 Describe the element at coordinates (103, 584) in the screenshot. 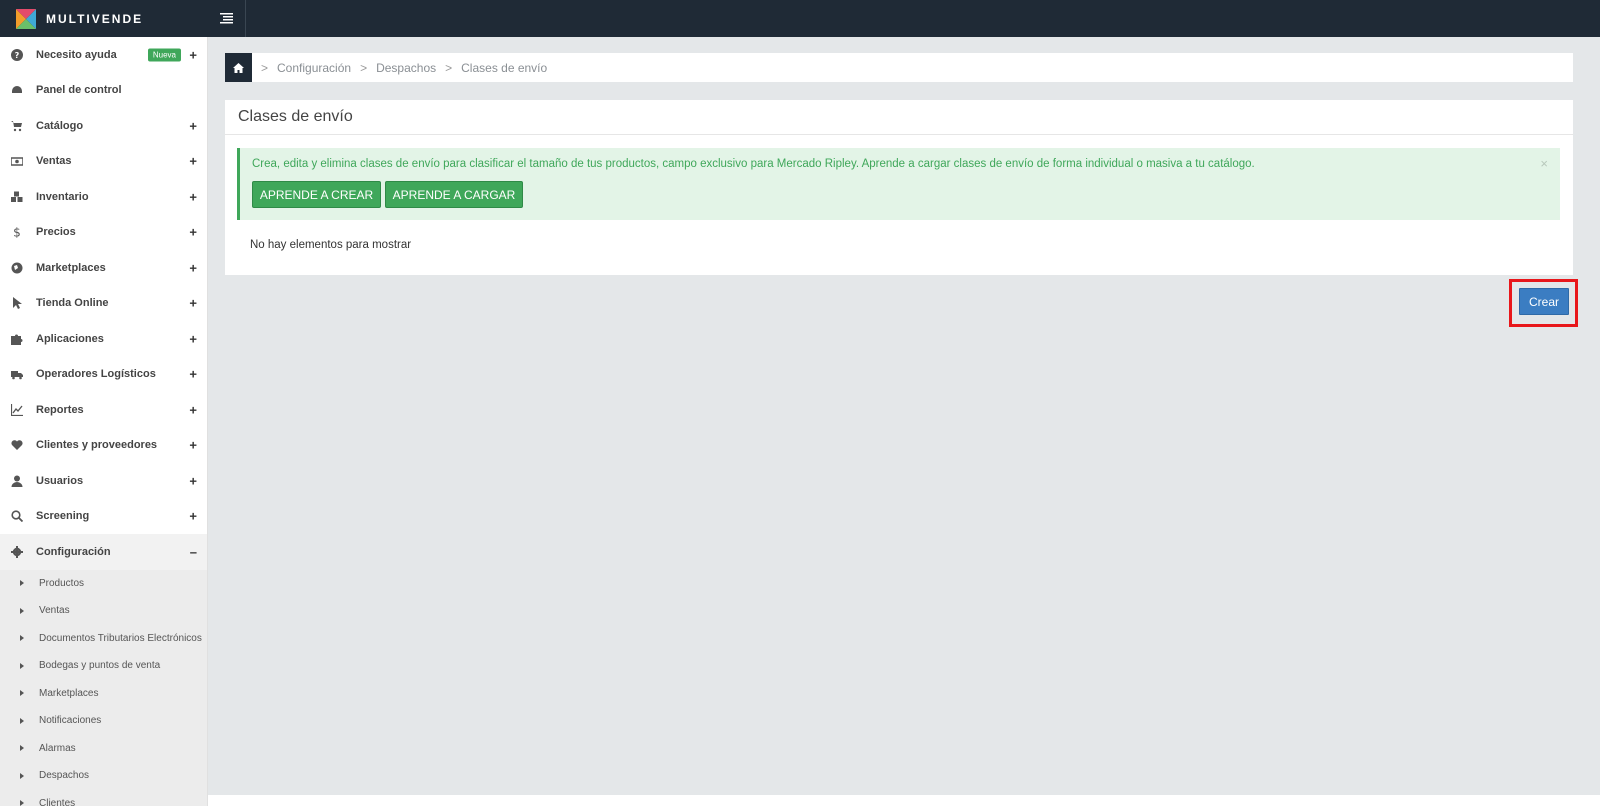

I see `submenu-item-productos: Productos` at that location.